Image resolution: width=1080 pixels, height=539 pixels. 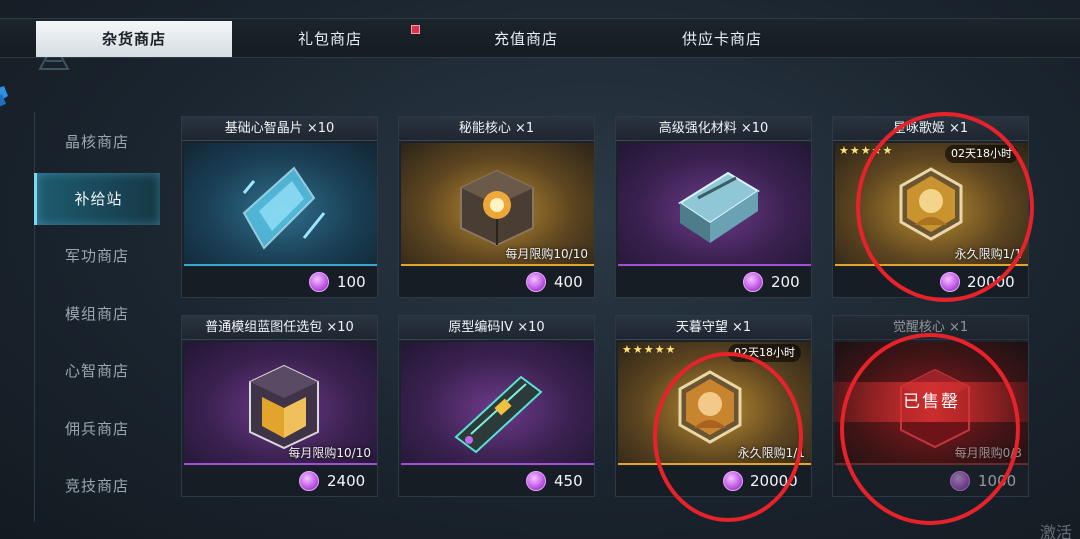 What do you see at coordinates (97, 256) in the screenshot?
I see `sidebar-item-merit-store: 军功商店` at bounding box center [97, 256].